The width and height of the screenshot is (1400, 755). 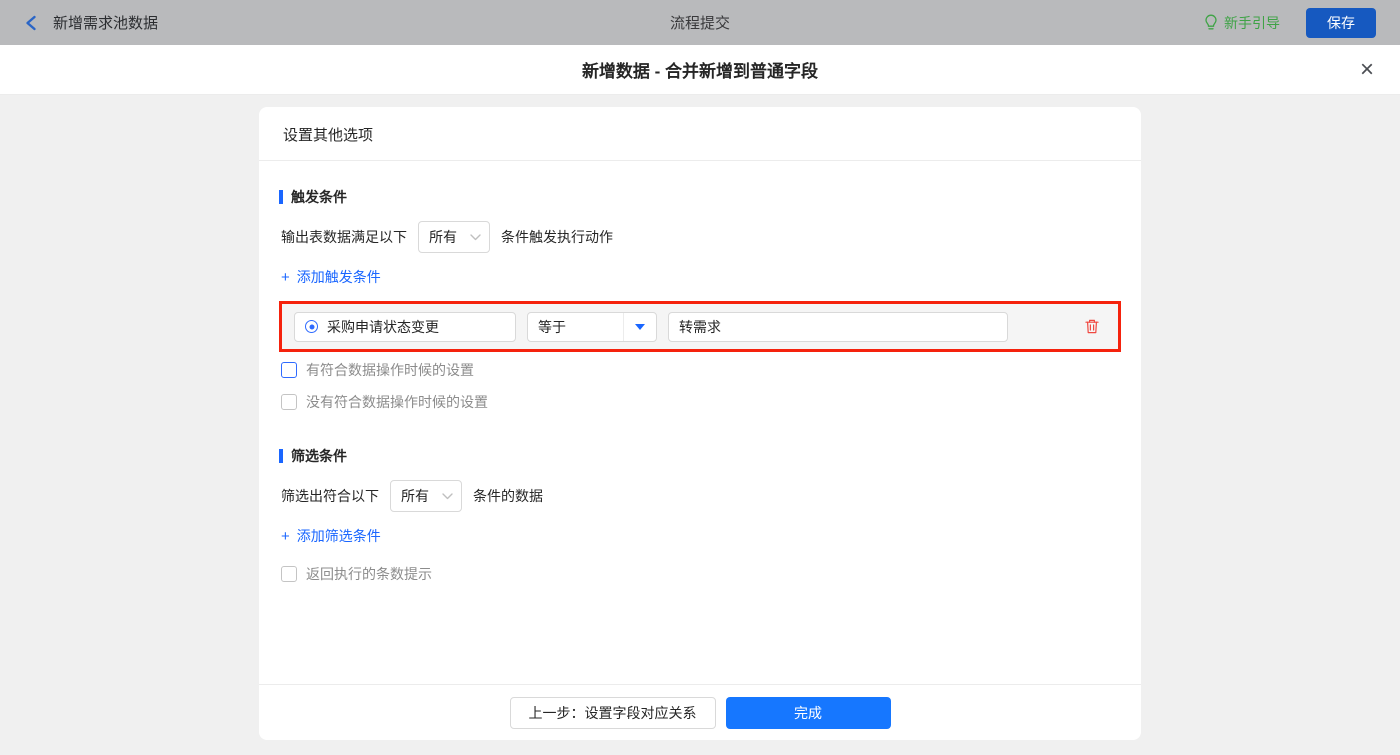 What do you see at coordinates (1341, 22) in the screenshot?
I see `save-button: 保存` at bounding box center [1341, 22].